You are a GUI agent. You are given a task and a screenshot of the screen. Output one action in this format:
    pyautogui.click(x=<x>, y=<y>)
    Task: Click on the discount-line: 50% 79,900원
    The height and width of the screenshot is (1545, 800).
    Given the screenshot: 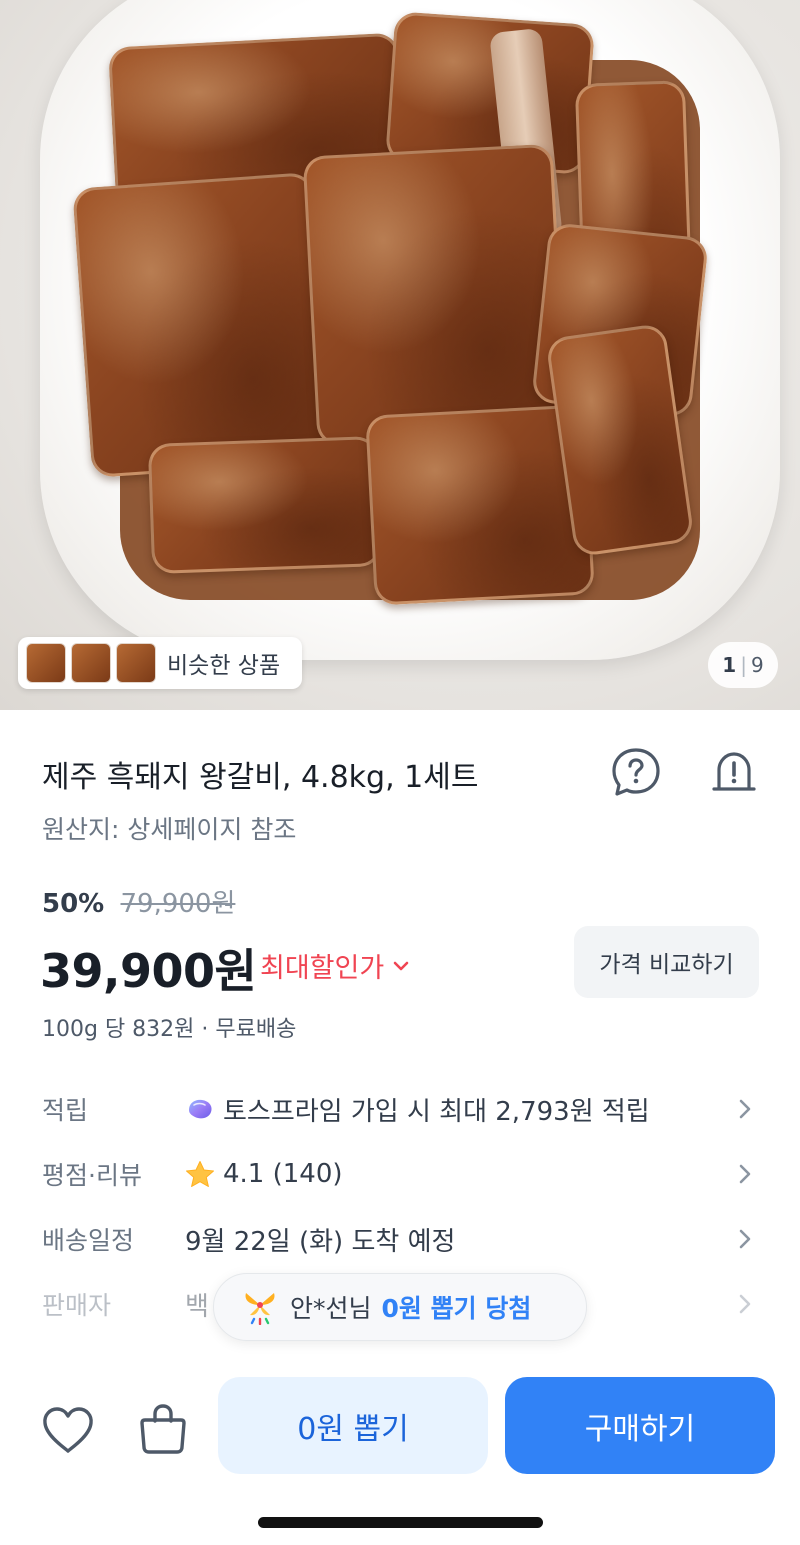 What is the action you would take?
    pyautogui.click(x=138, y=901)
    